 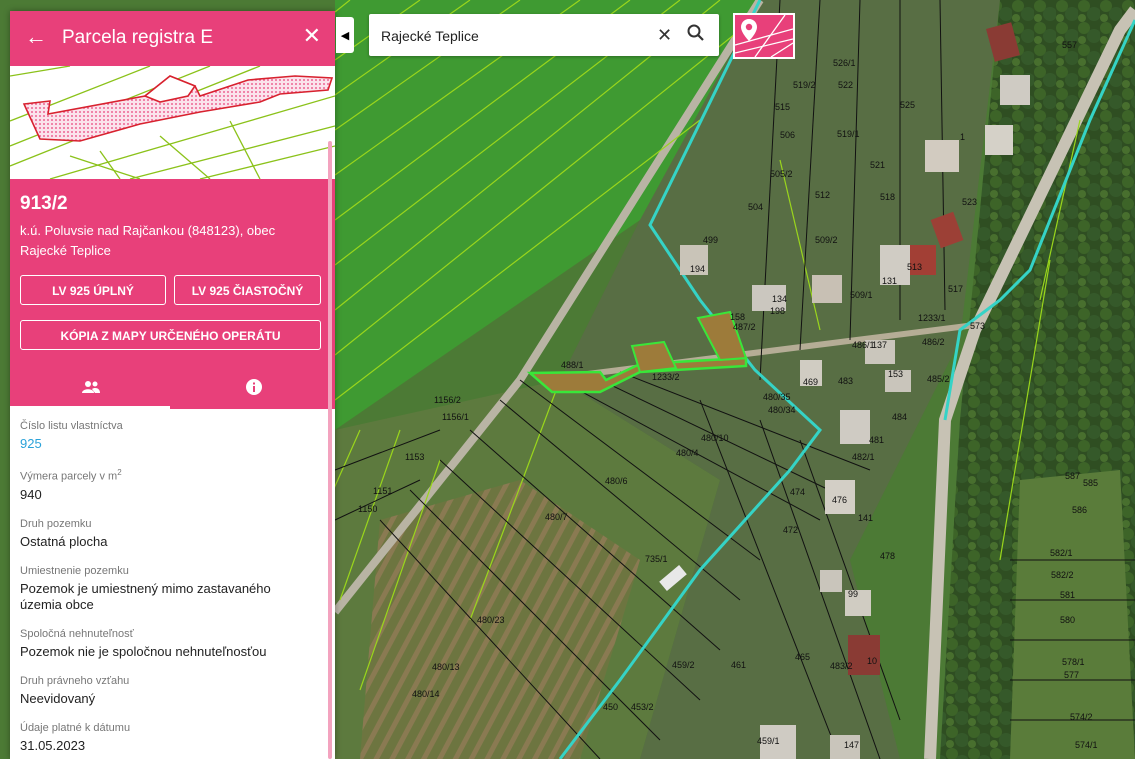 What do you see at coordinates (1061, 553) in the screenshot?
I see `parcel-number-label: 582/1` at bounding box center [1061, 553].